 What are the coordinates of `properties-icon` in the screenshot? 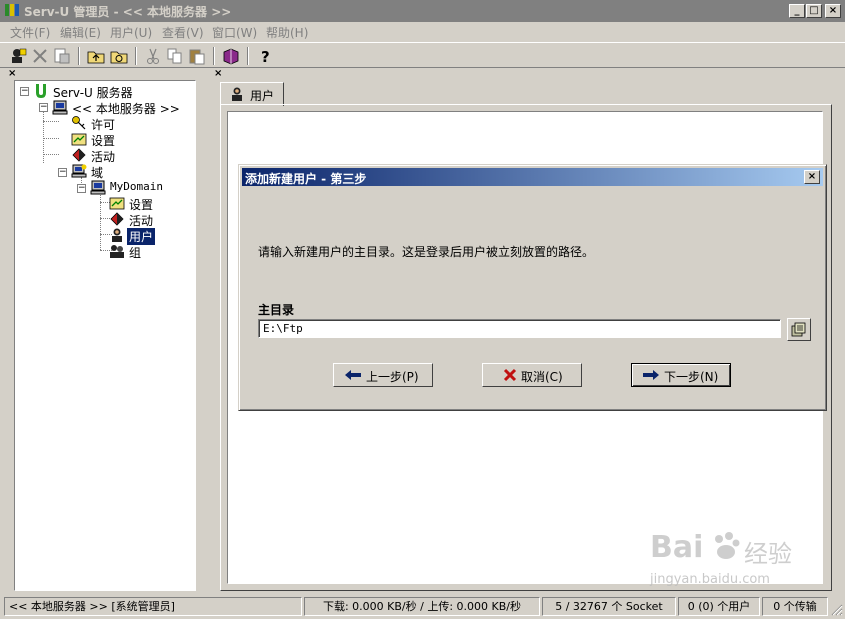 It's located at (62, 56).